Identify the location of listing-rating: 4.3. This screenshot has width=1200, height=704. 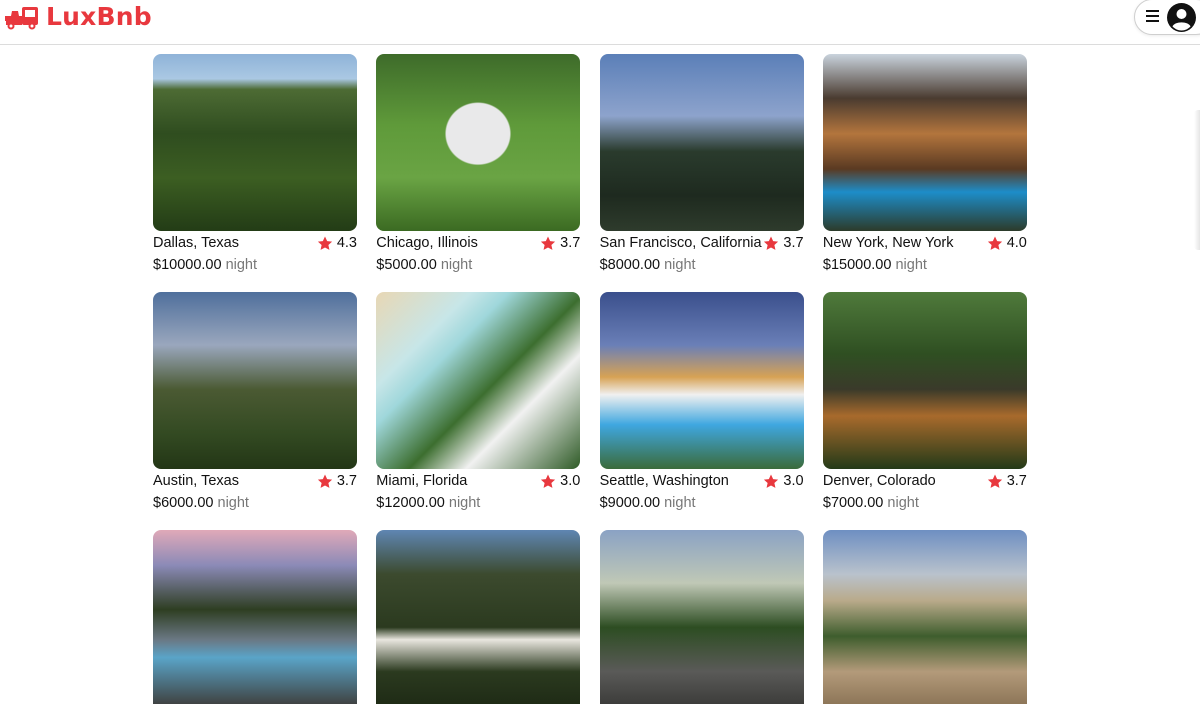
(337, 243).